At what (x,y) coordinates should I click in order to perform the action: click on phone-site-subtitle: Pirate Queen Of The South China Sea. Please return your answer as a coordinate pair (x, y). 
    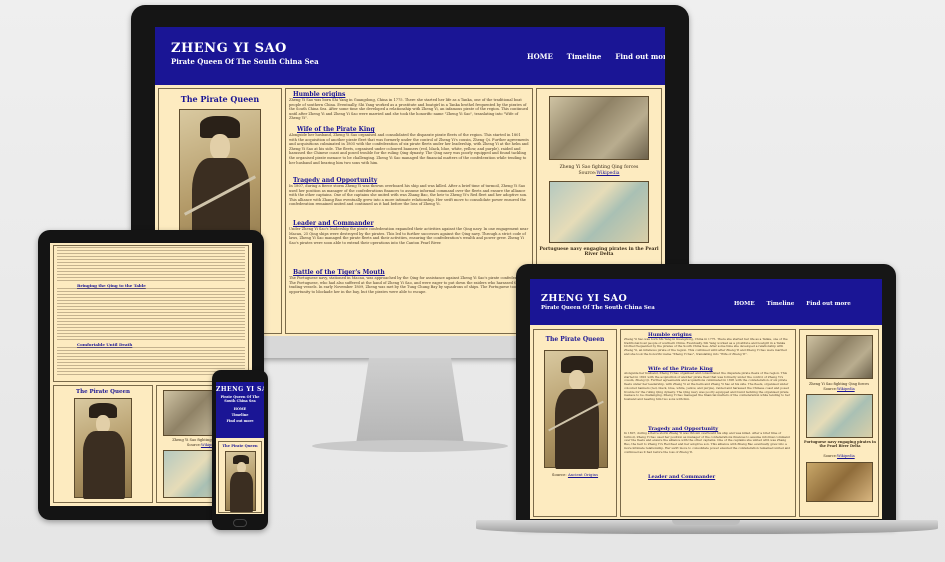
    Looking at the image, I should click on (240, 399).